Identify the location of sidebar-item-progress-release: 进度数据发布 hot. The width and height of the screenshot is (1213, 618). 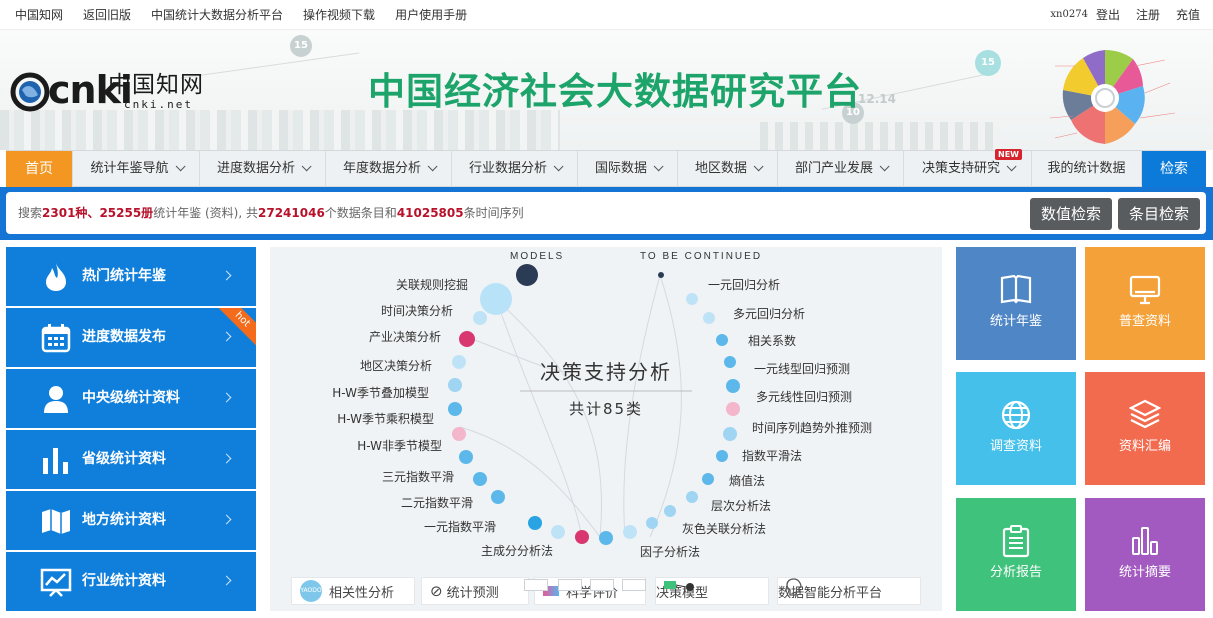
(131, 337).